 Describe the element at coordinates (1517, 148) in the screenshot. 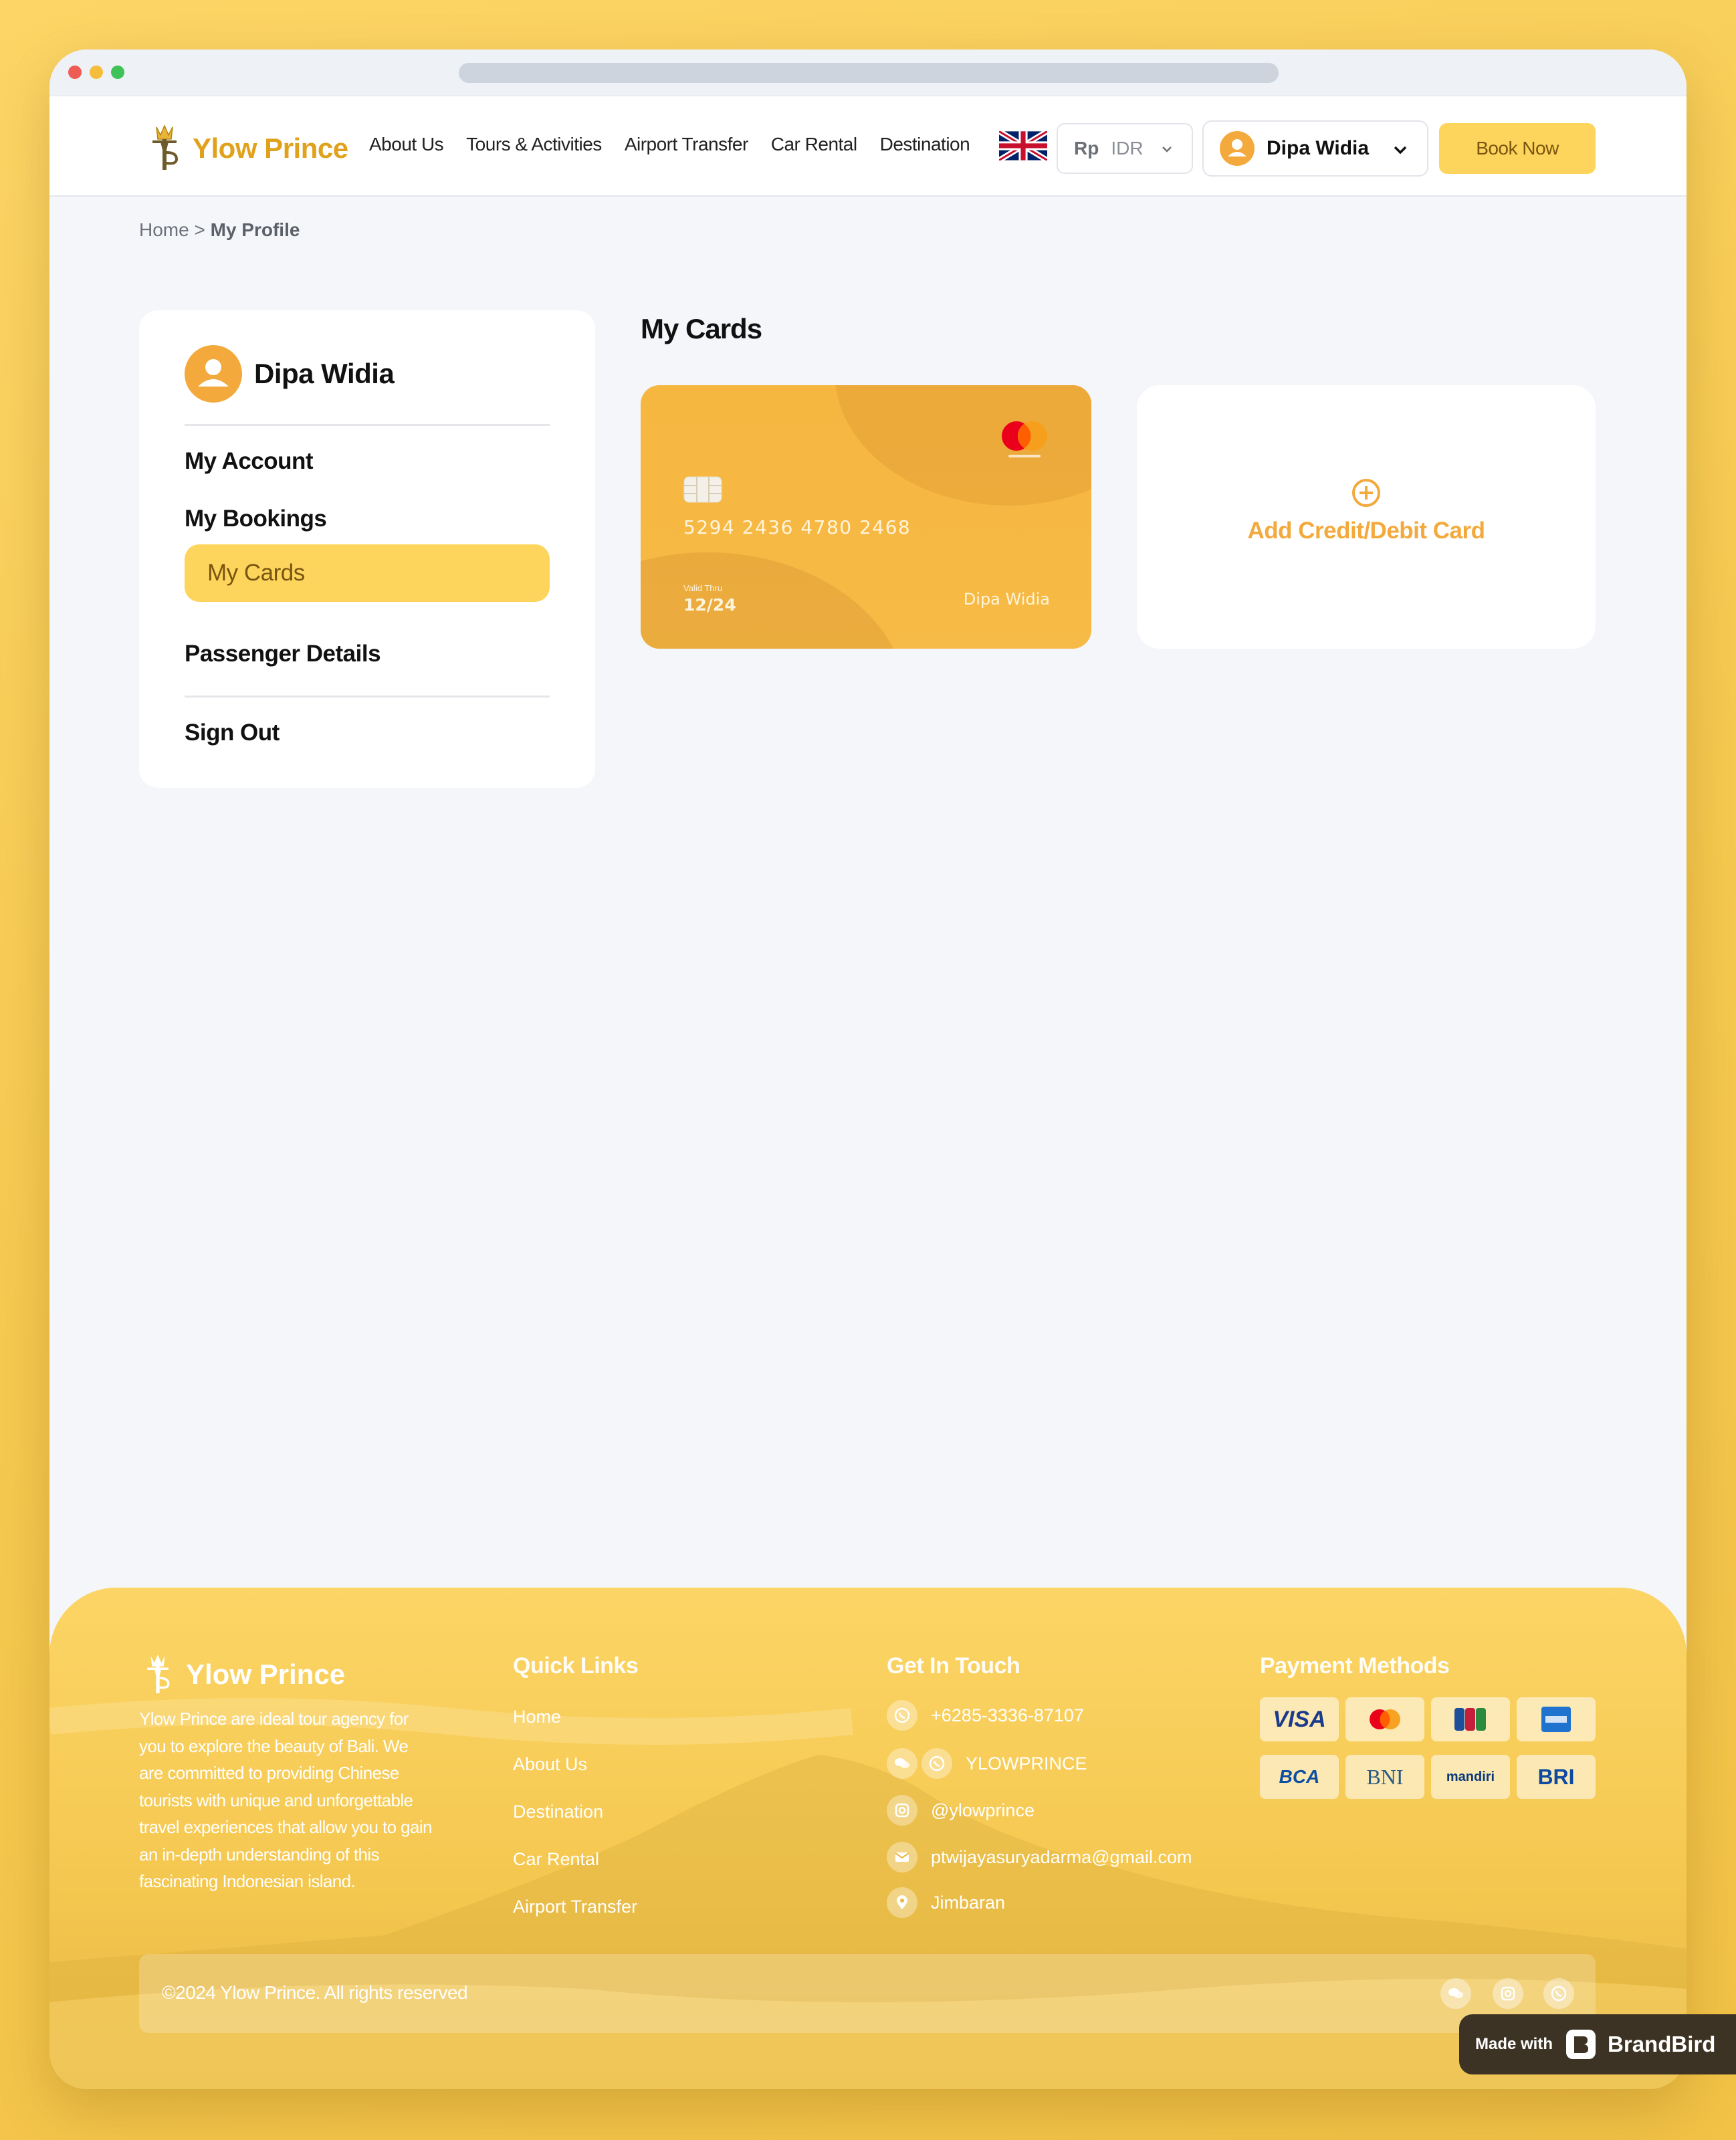

I see `book-now-button: Book Now` at that location.